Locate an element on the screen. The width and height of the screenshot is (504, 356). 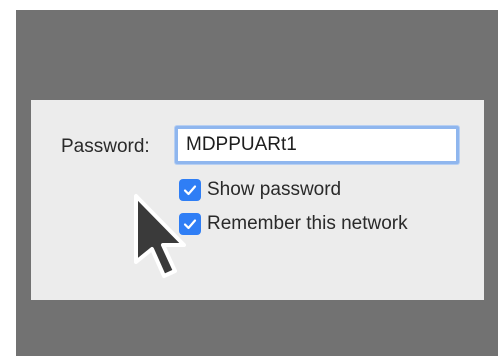
mouse-pointer-icon is located at coordinates (154, 239).